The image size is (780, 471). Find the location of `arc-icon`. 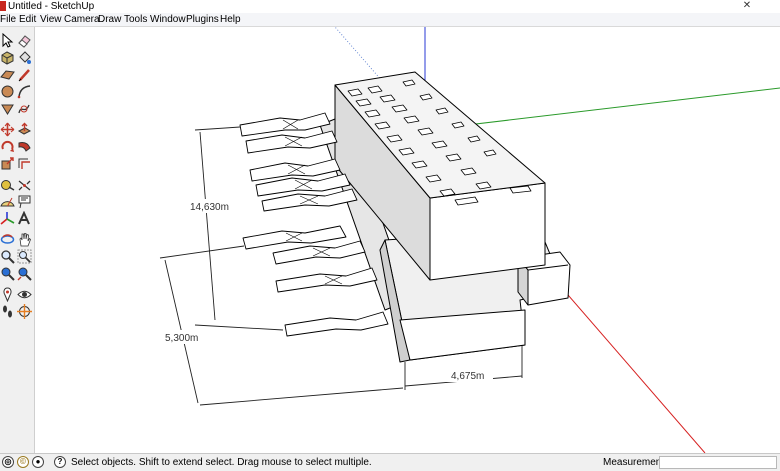

arc-icon is located at coordinates (24, 91).